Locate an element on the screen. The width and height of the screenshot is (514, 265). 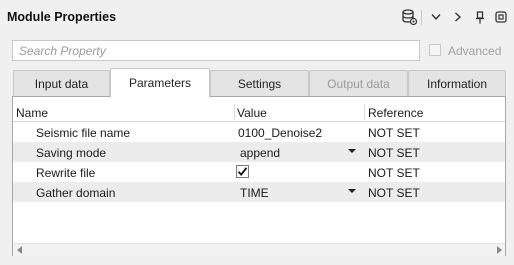
tab-parameters: Parameters is located at coordinates (160, 82).